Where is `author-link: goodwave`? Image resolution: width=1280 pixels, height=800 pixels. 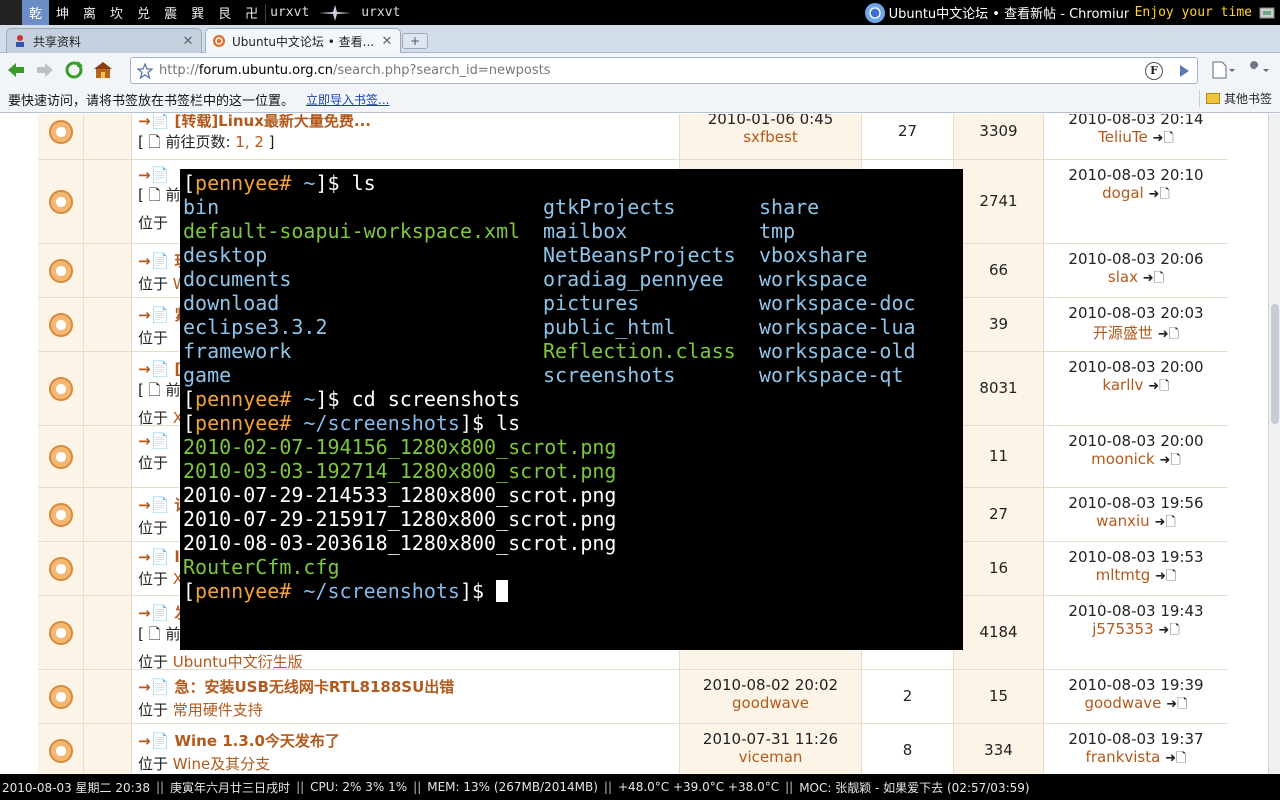 author-link: goodwave is located at coordinates (770, 703).